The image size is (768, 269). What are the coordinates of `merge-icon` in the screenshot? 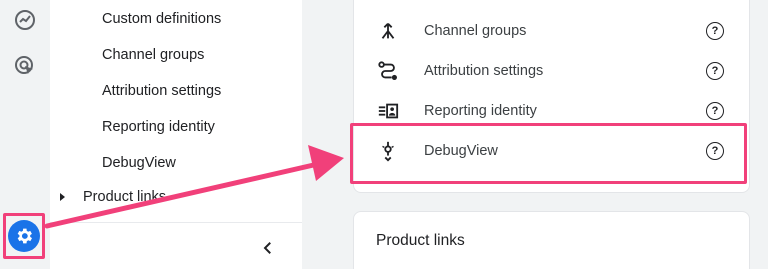 It's located at (388, 31).